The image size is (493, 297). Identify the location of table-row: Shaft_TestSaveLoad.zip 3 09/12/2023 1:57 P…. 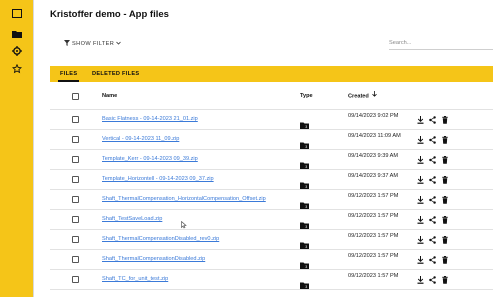
(271, 220).